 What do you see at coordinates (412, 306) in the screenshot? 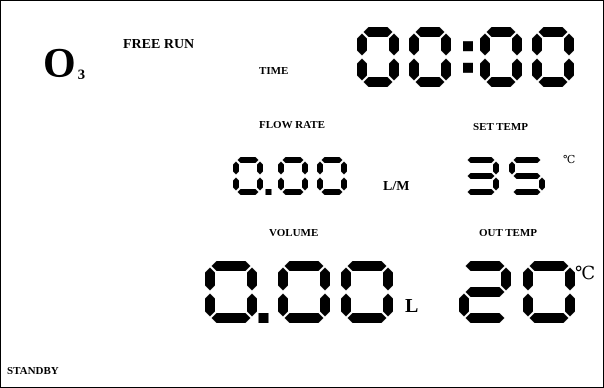
I see `volume-unit: L` at bounding box center [412, 306].